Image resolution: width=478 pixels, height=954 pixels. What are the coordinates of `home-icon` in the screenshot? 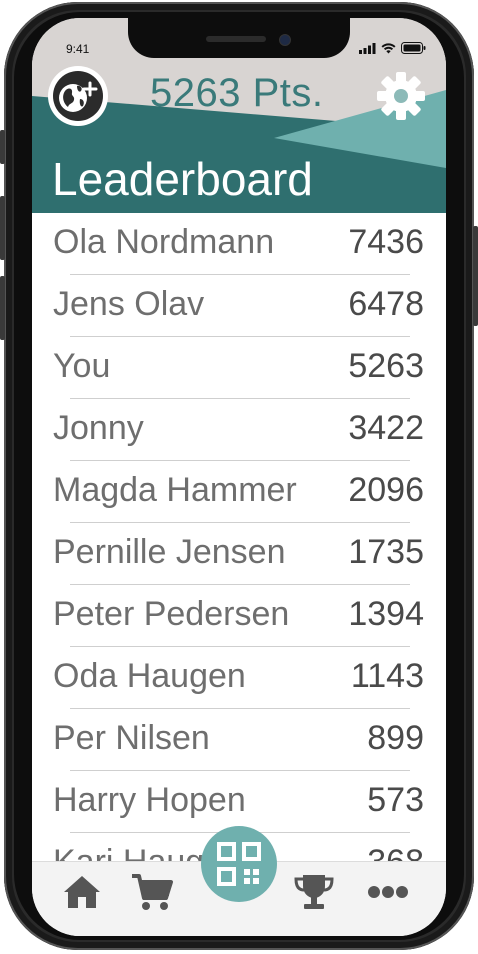 It's located at (82, 892).